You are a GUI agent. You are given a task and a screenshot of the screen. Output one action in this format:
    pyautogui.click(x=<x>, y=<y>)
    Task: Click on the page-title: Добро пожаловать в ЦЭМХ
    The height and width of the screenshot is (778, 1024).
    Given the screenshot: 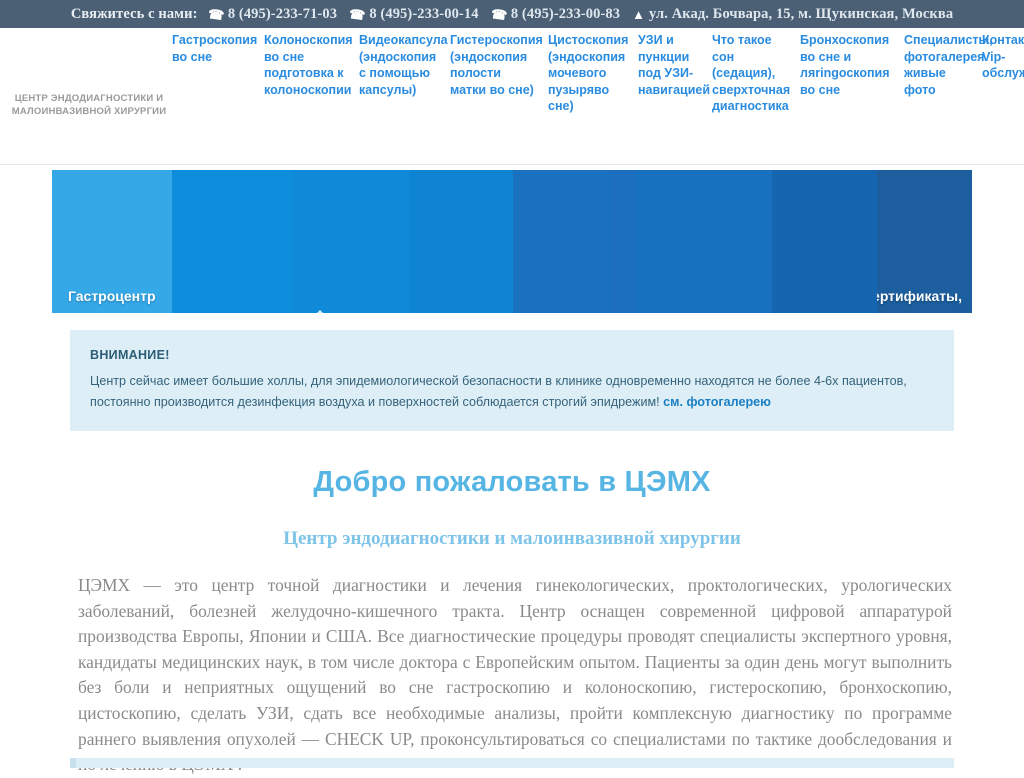 What is the action you would take?
    pyautogui.click(x=512, y=482)
    